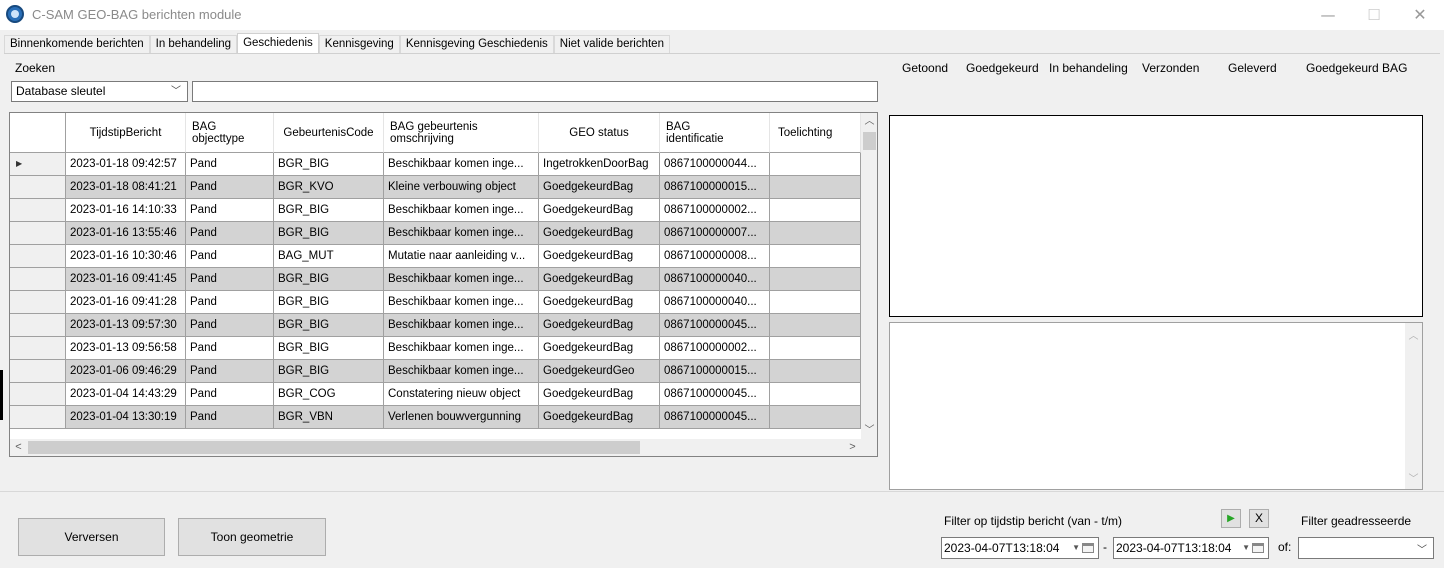  What do you see at coordinates (230, 133) in the screenshot?
I see `column-header-objecttype: BAG objecttype` at bounding box center [230, 133].